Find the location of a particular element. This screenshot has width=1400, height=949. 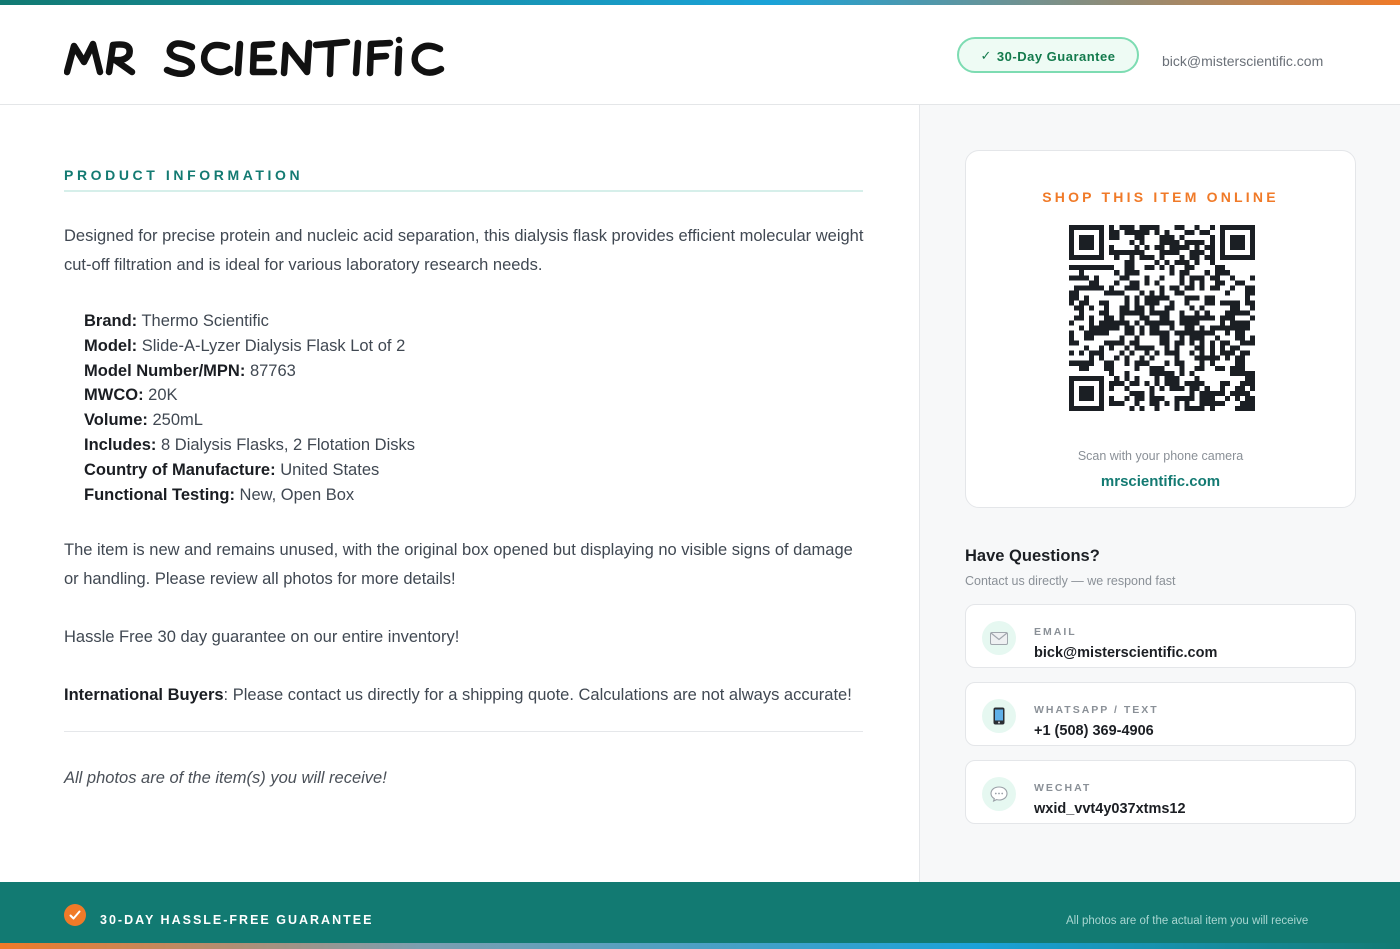

chat-bubble-icon is located at coordinates (999, 794).